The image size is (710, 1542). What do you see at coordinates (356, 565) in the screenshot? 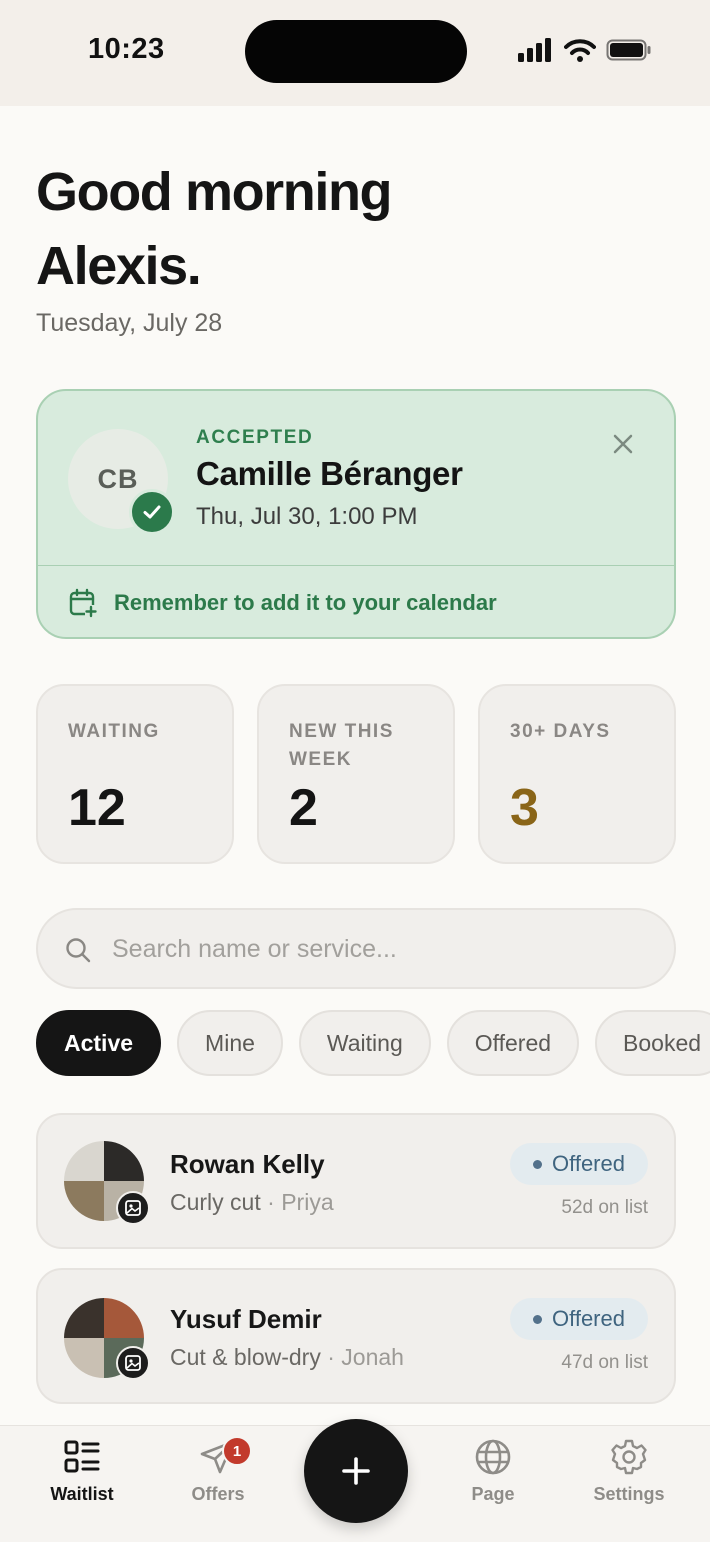
I see `divider` at bounding box center [356, 565].